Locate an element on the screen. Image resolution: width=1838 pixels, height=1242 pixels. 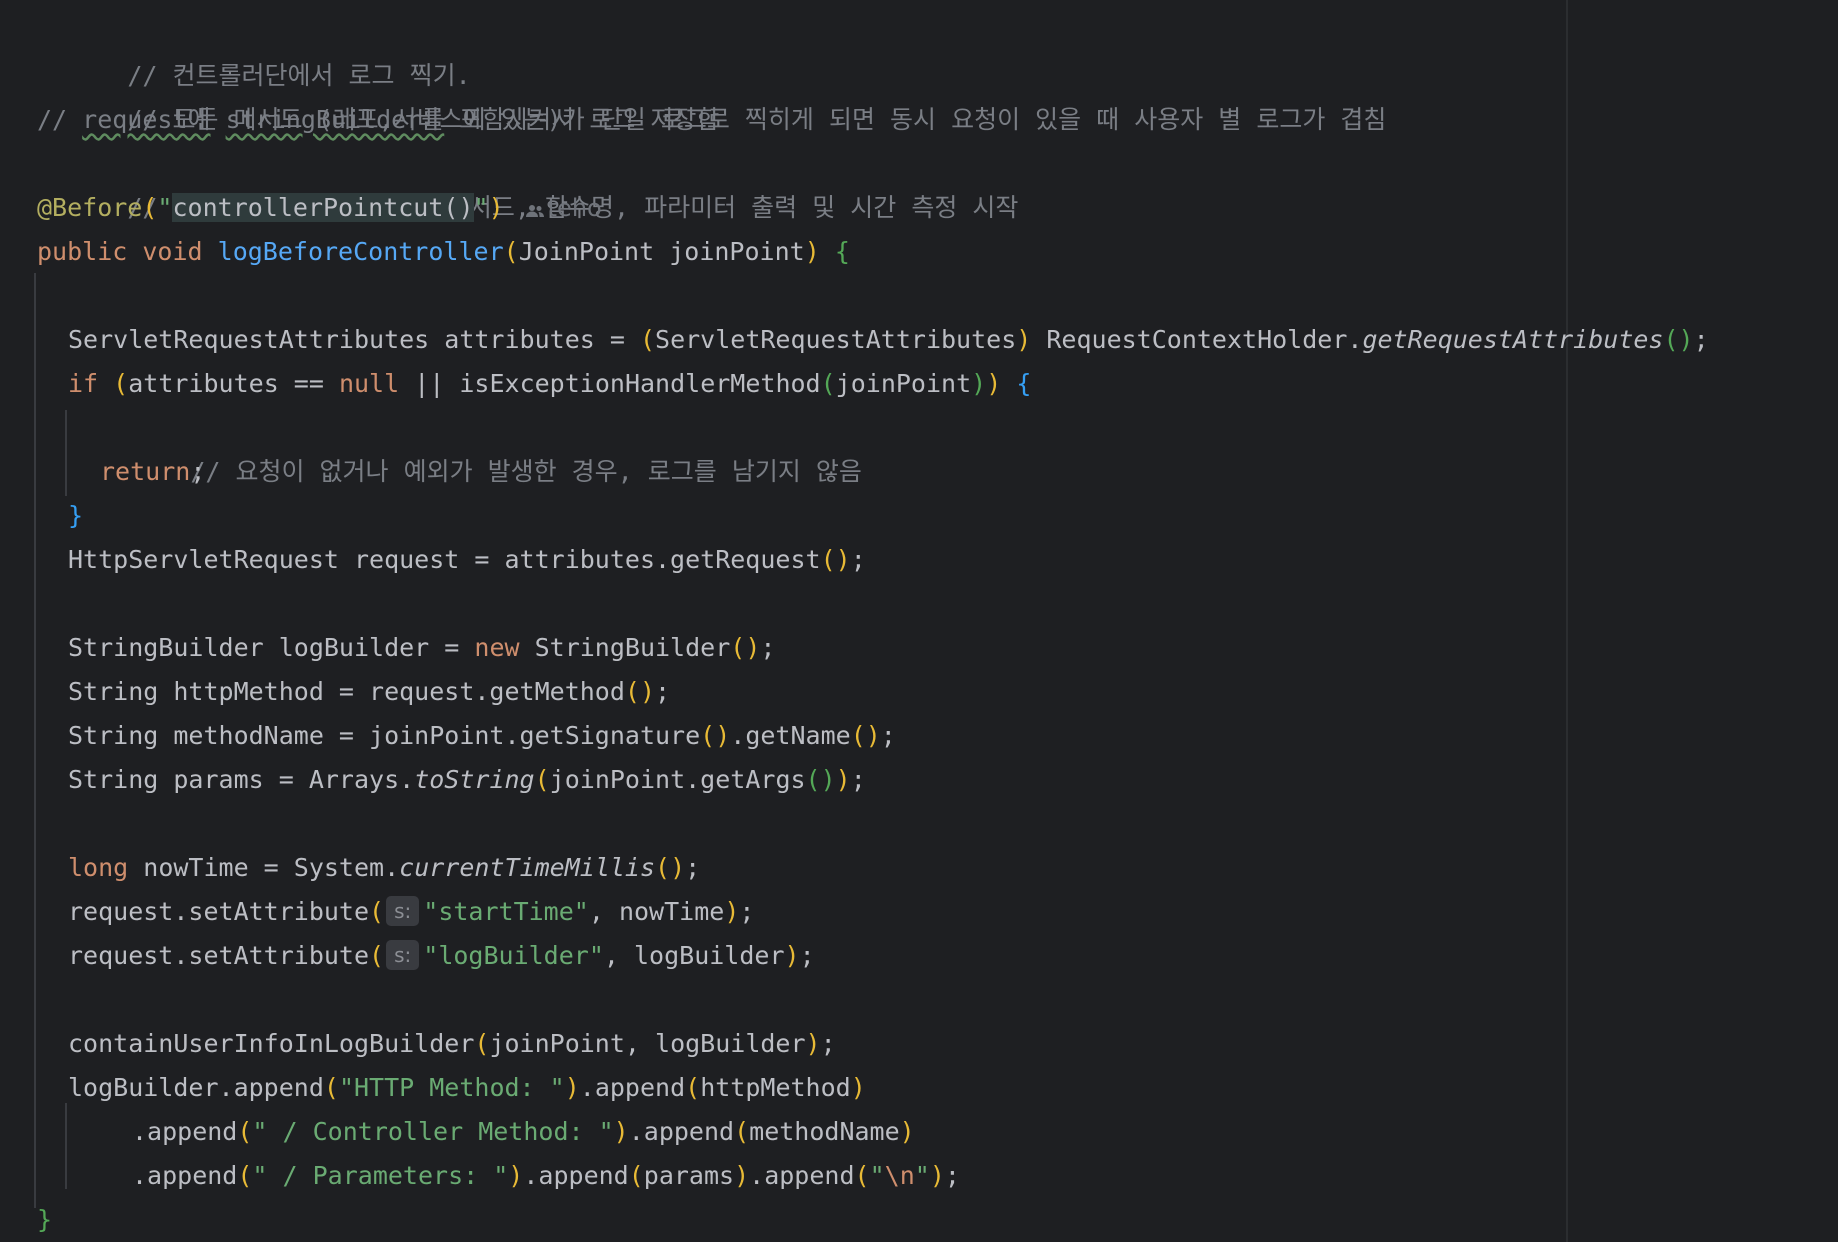
string-token: " / Parameters: " is located at coordinates (380, 1175).